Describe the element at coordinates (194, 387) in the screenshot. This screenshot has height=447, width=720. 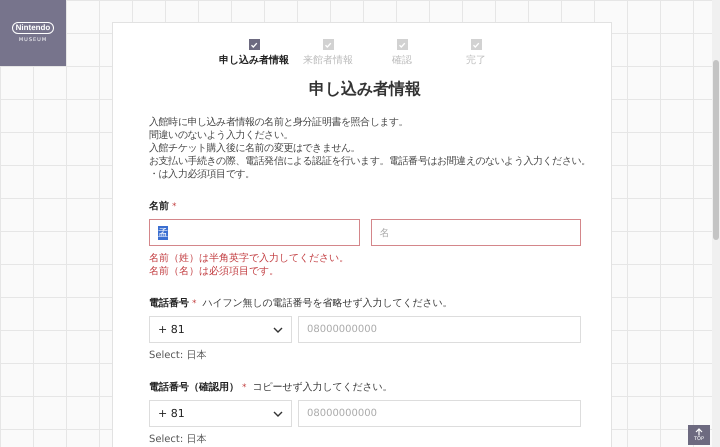
I see `field-label: 電話番号（確認用）` at that location.